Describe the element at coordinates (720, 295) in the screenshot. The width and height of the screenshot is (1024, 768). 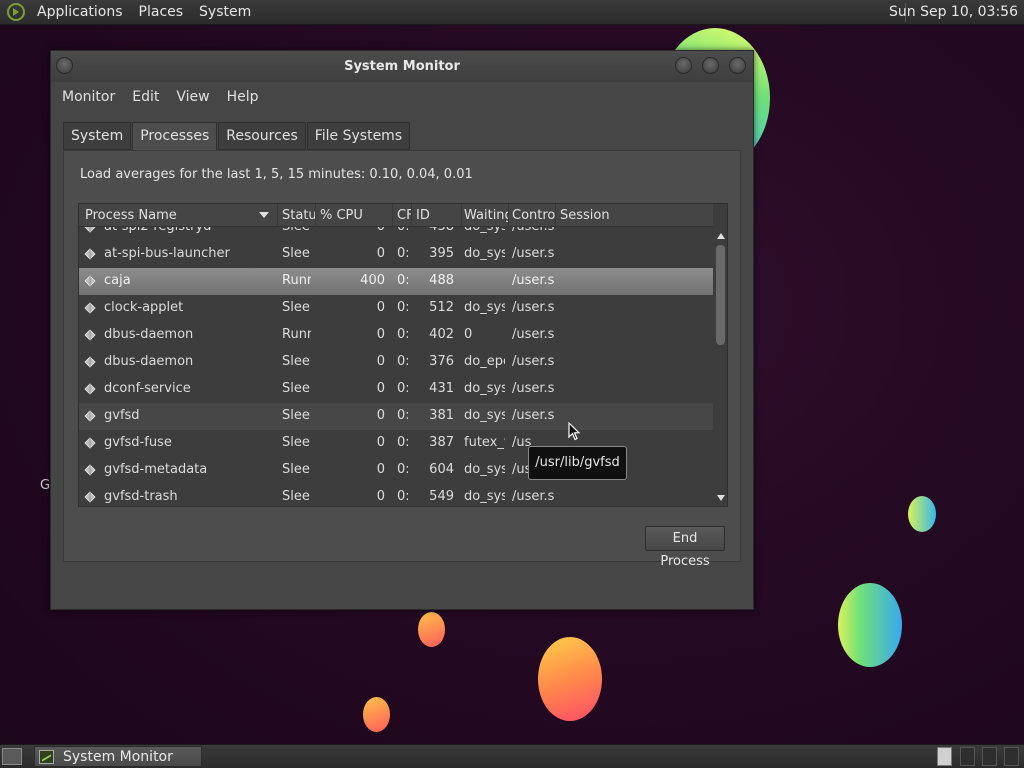
I see `scrollbar-thumb` at that location.